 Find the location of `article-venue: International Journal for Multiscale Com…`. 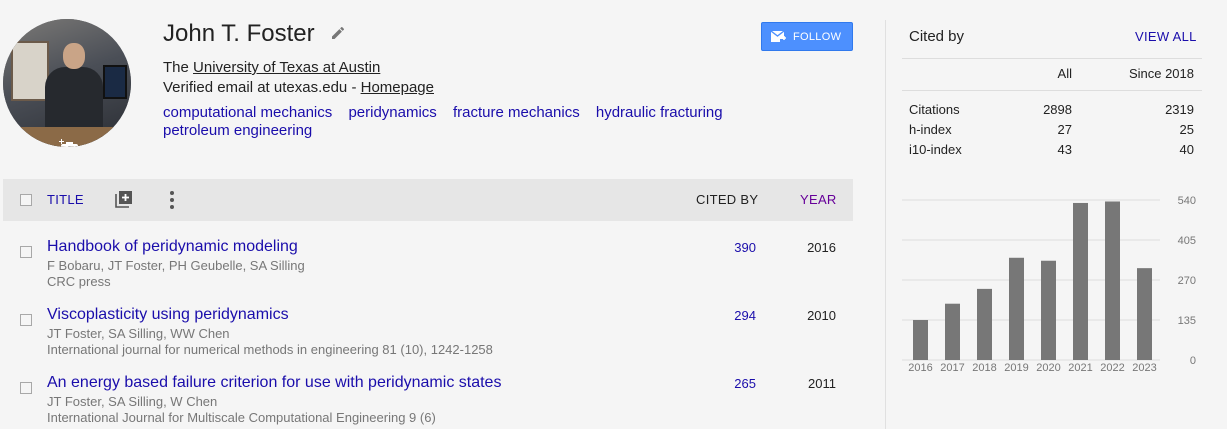

article-venue: International Journal for Multiscale Com… is located at coordinates (241, 417).